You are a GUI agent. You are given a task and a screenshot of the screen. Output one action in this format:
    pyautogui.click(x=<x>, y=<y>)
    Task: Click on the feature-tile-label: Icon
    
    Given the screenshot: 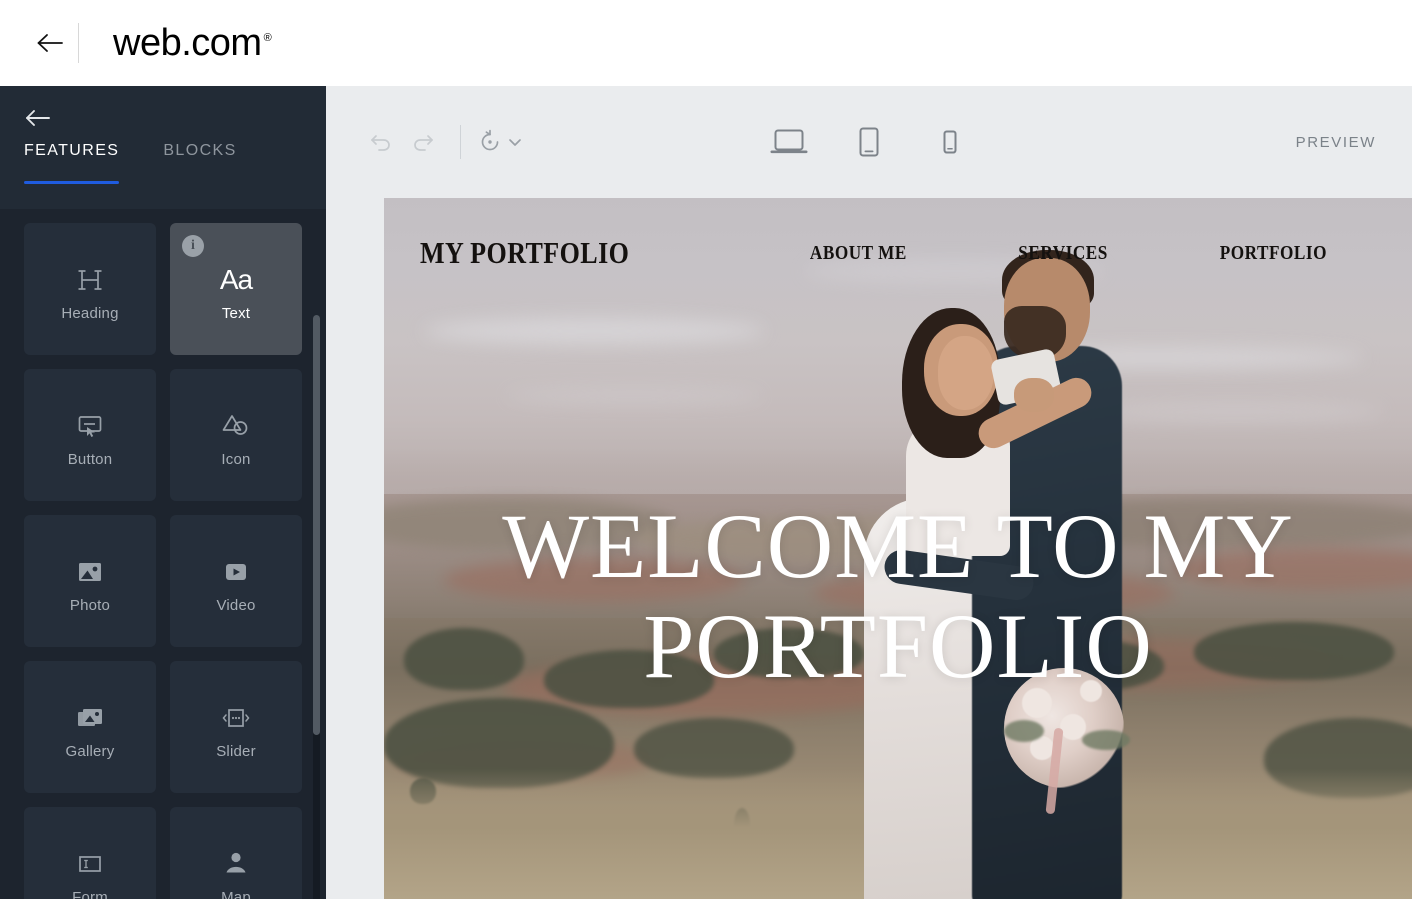 What is the action you would take?
    pyautogui.click(x=236, y=459)
    